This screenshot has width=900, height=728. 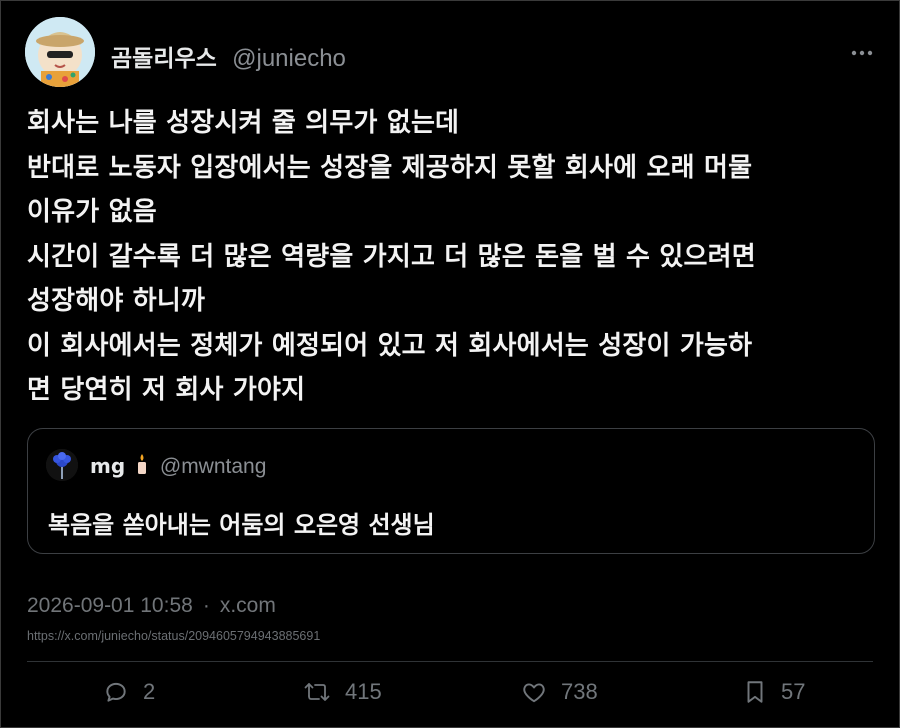 What do you see at coordinates (289, 58) in the screenshot?
I see `author-handle: @juniecho` at bounding box center [289, 58].